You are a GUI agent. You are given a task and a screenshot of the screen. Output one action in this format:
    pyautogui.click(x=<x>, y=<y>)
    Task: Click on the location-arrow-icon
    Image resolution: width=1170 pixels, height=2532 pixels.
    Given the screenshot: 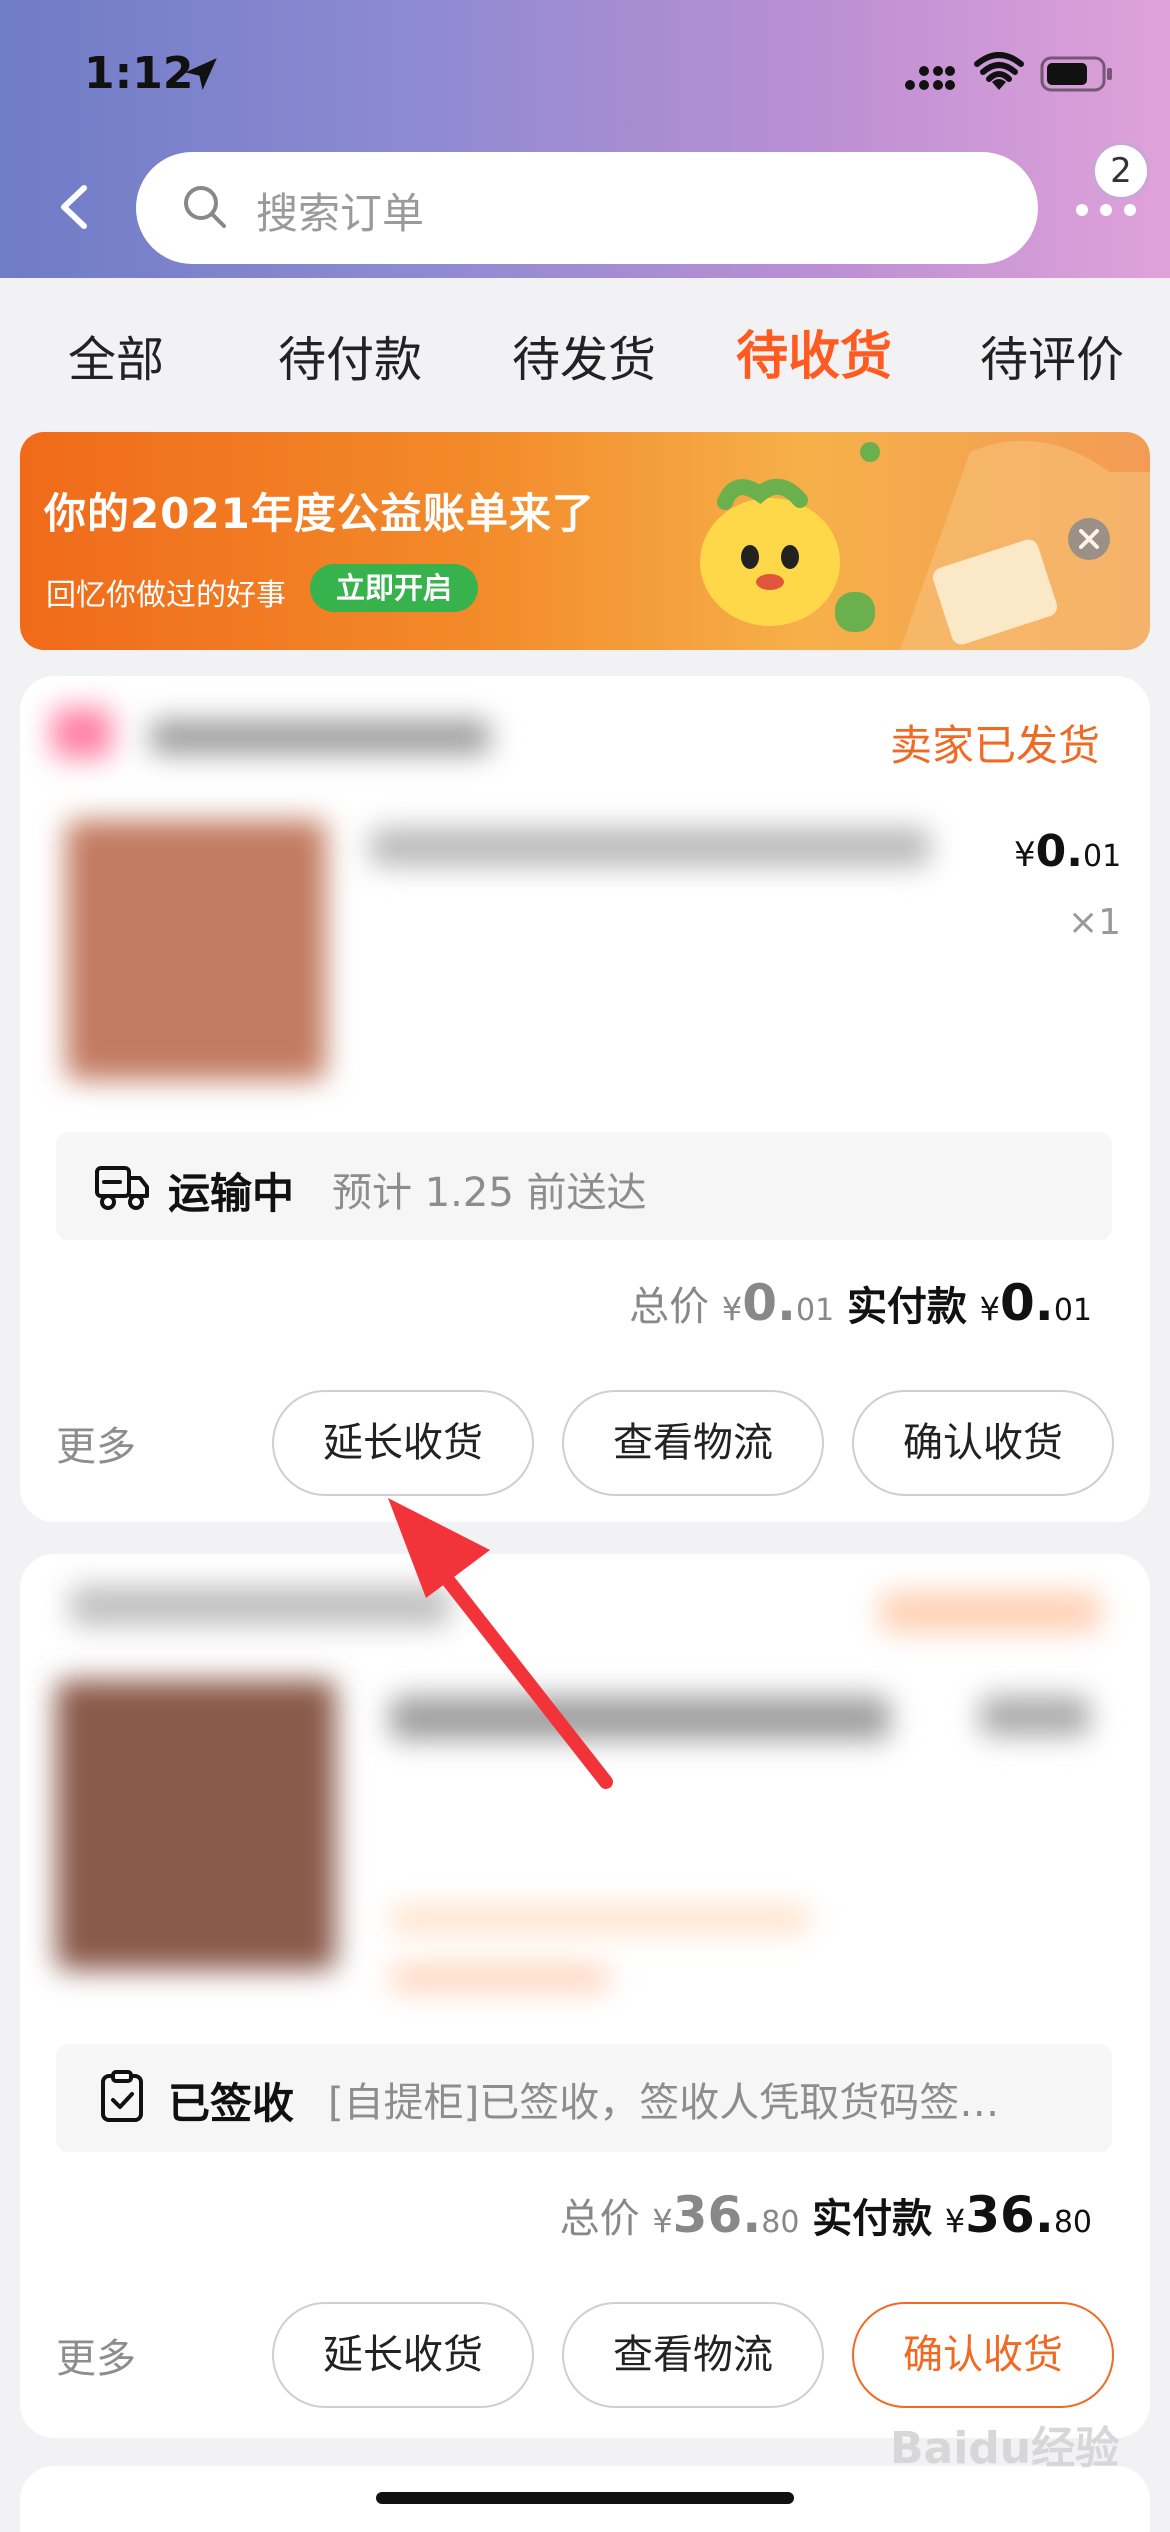 What is the action you would take?
    pyautogui.click(x=201, y=74)
    